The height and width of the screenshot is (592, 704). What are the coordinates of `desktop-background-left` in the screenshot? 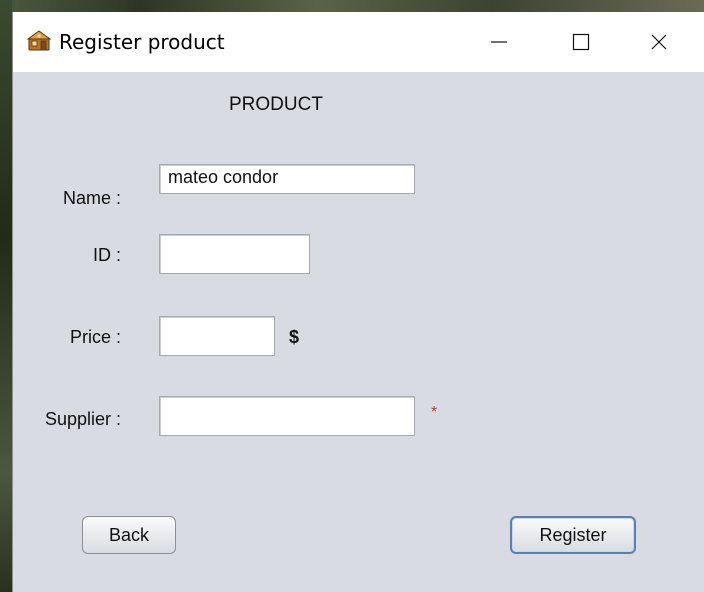 It's located at (6, 296).